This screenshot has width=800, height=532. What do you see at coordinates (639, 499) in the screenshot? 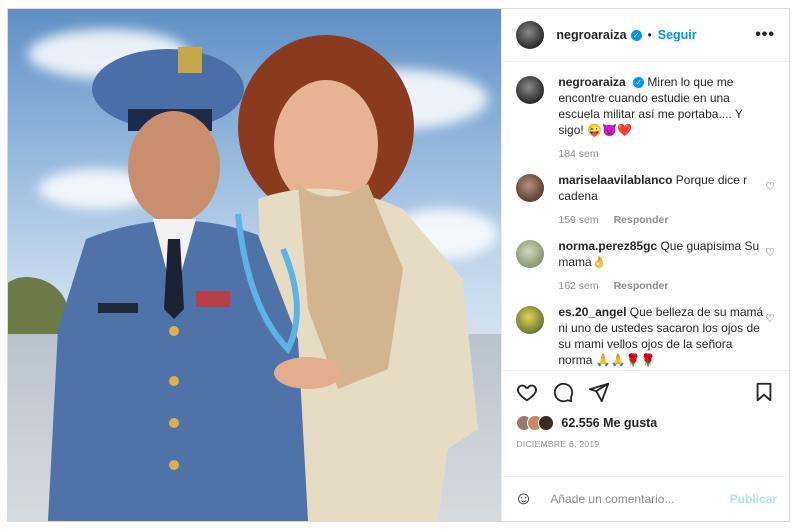
I see `comment-input` at bounding box center [639, 499].